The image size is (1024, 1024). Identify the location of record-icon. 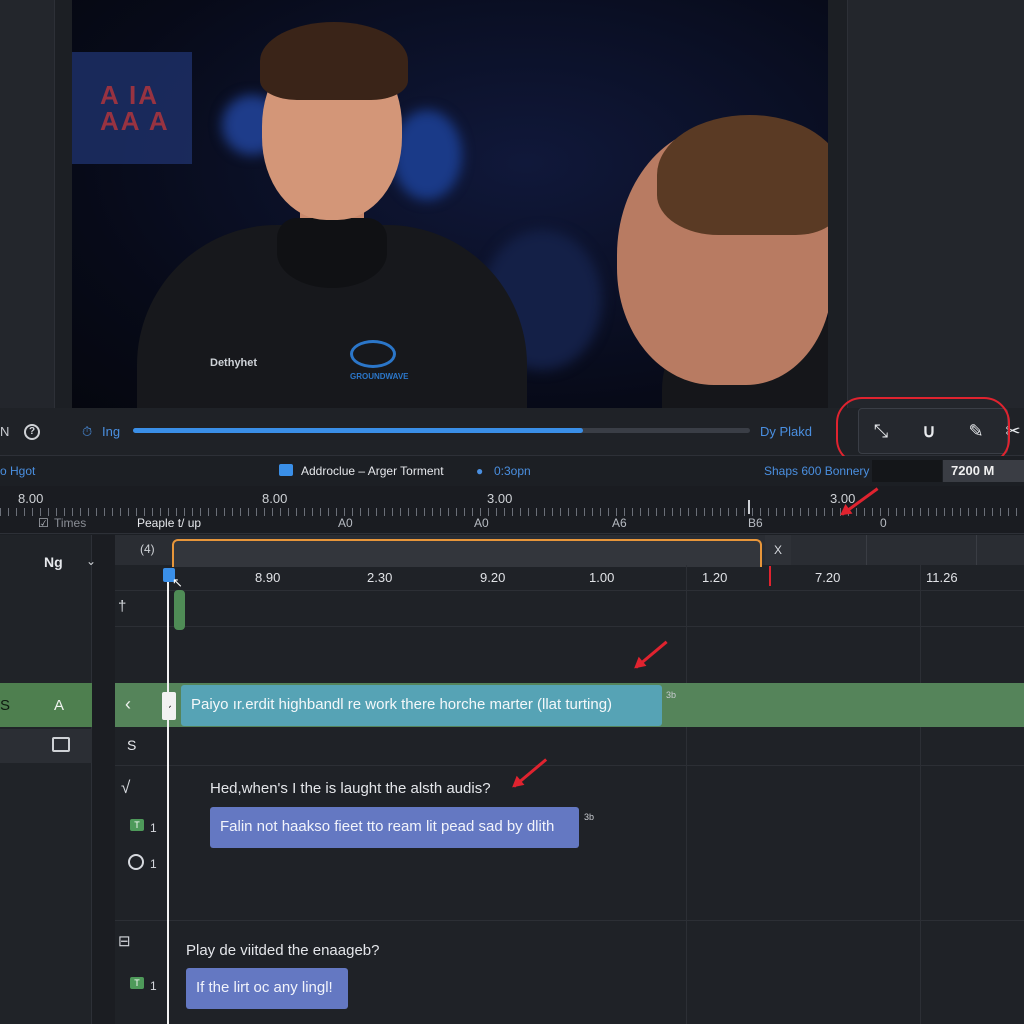
(136, 862).